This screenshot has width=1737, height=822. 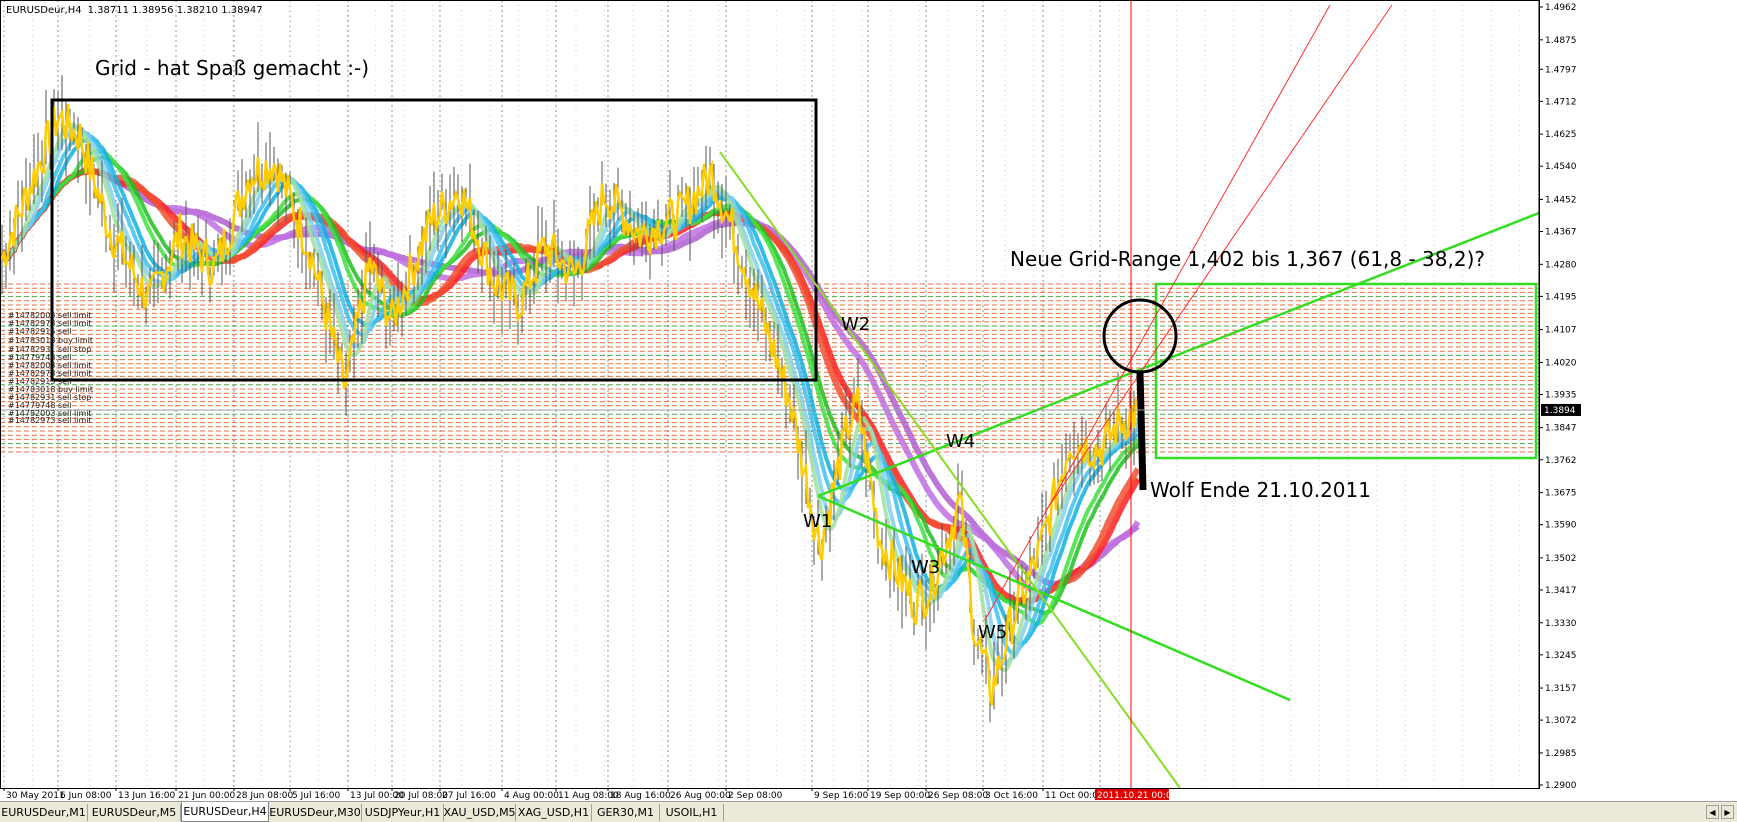 What do you see at coordinates (206, 796) in the screenshot?
I see `time-tick-label: 21 Jun 00:00` at bounding box center [206, 796].